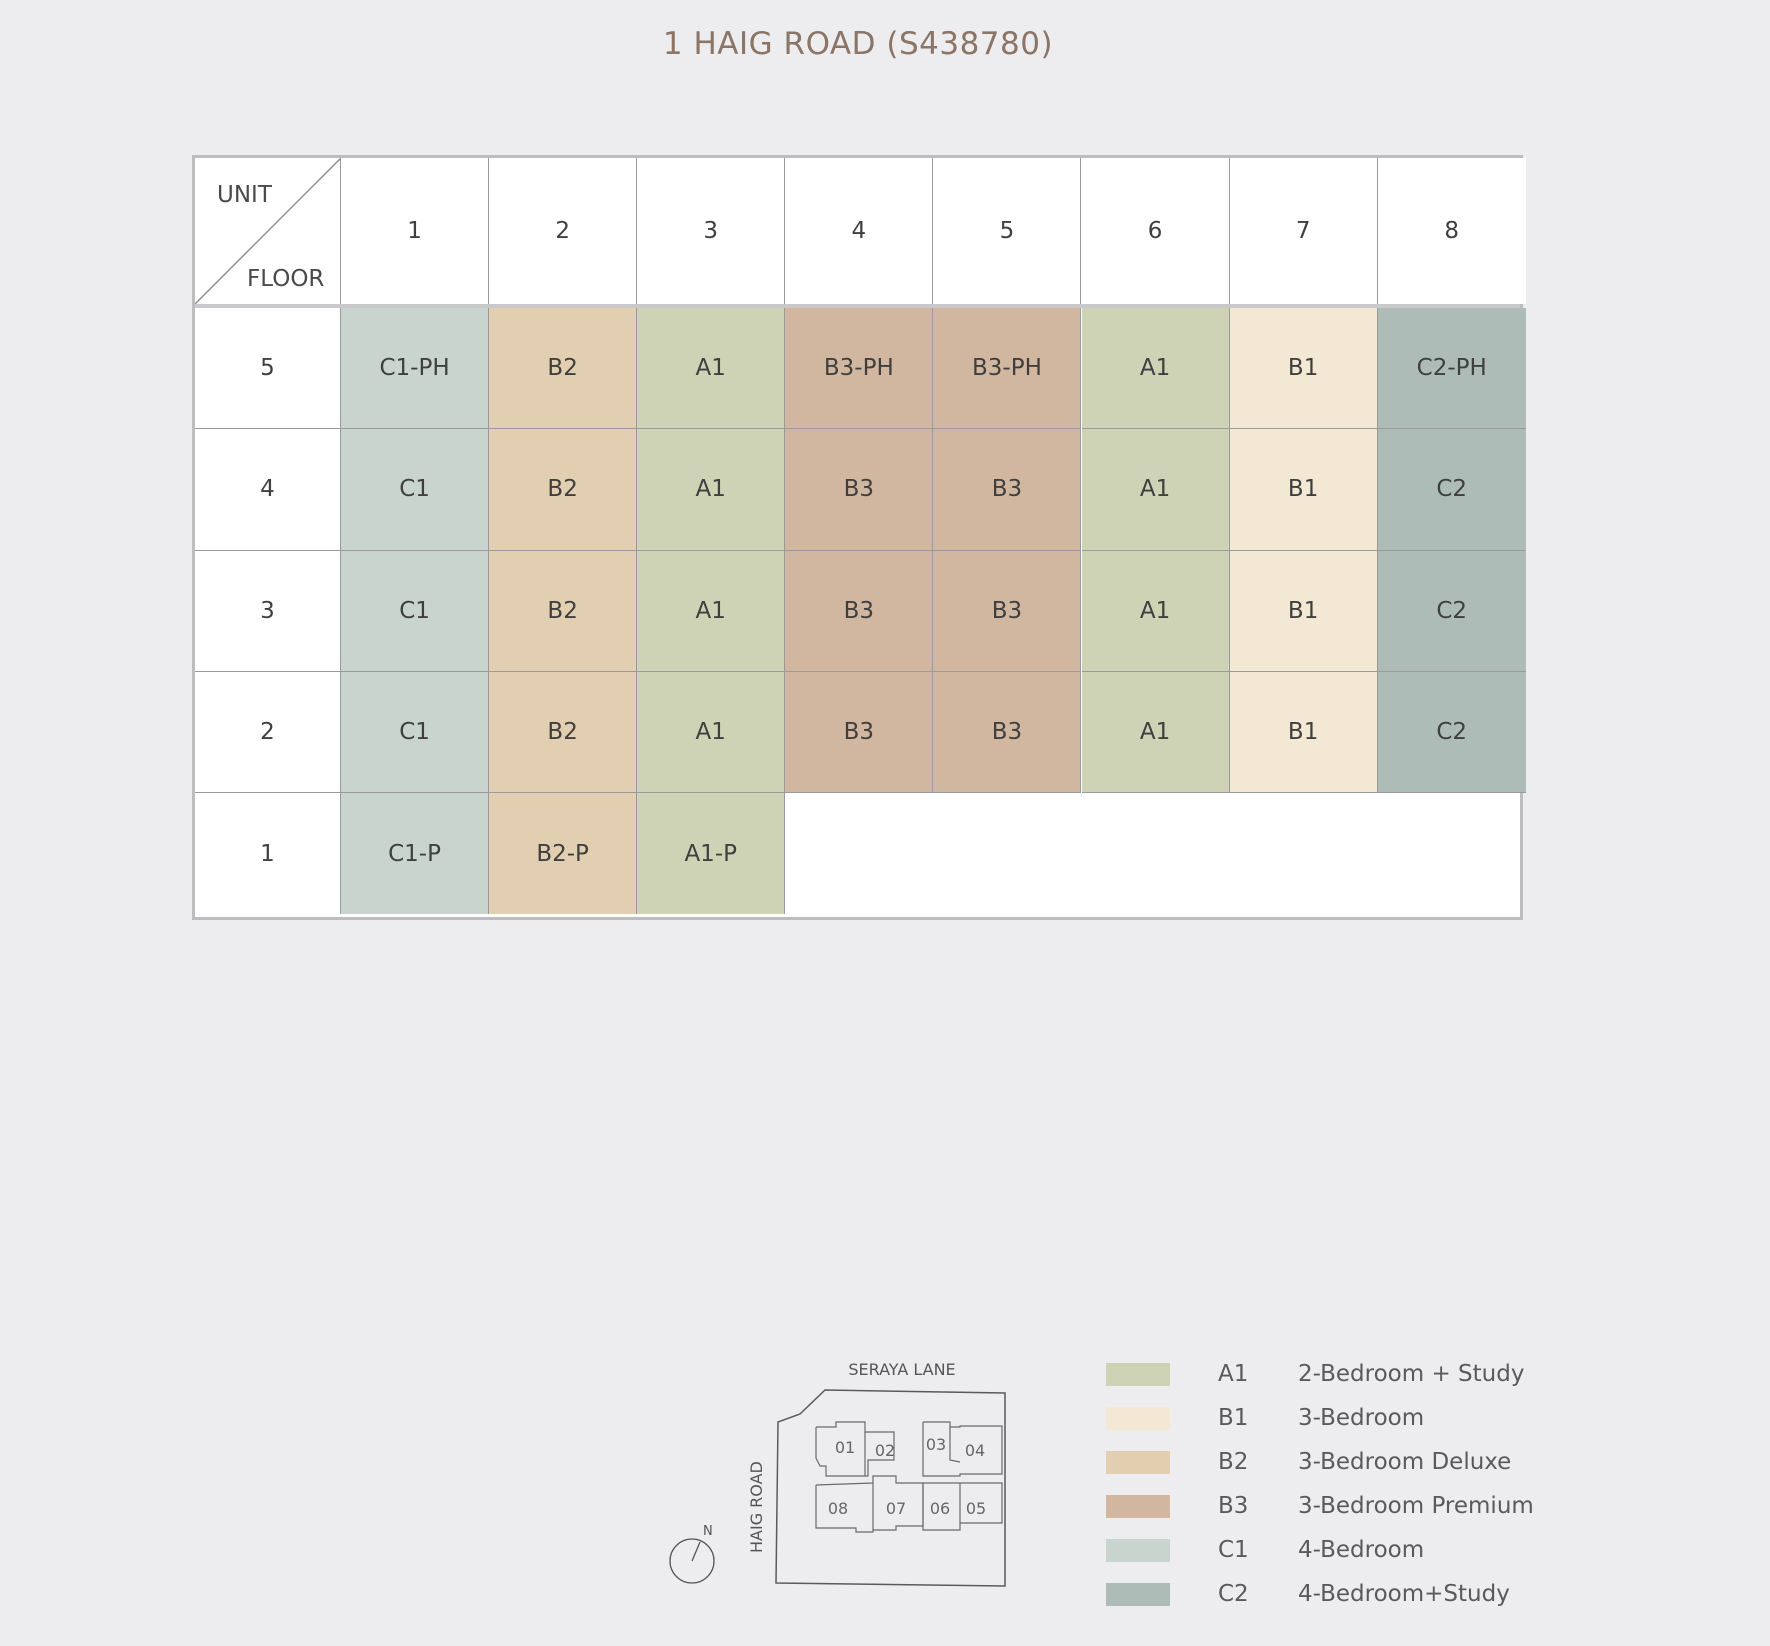 This screenshot has width=1770, height=1646. I want to click on block-label-08: 08, so click(838, 1508).